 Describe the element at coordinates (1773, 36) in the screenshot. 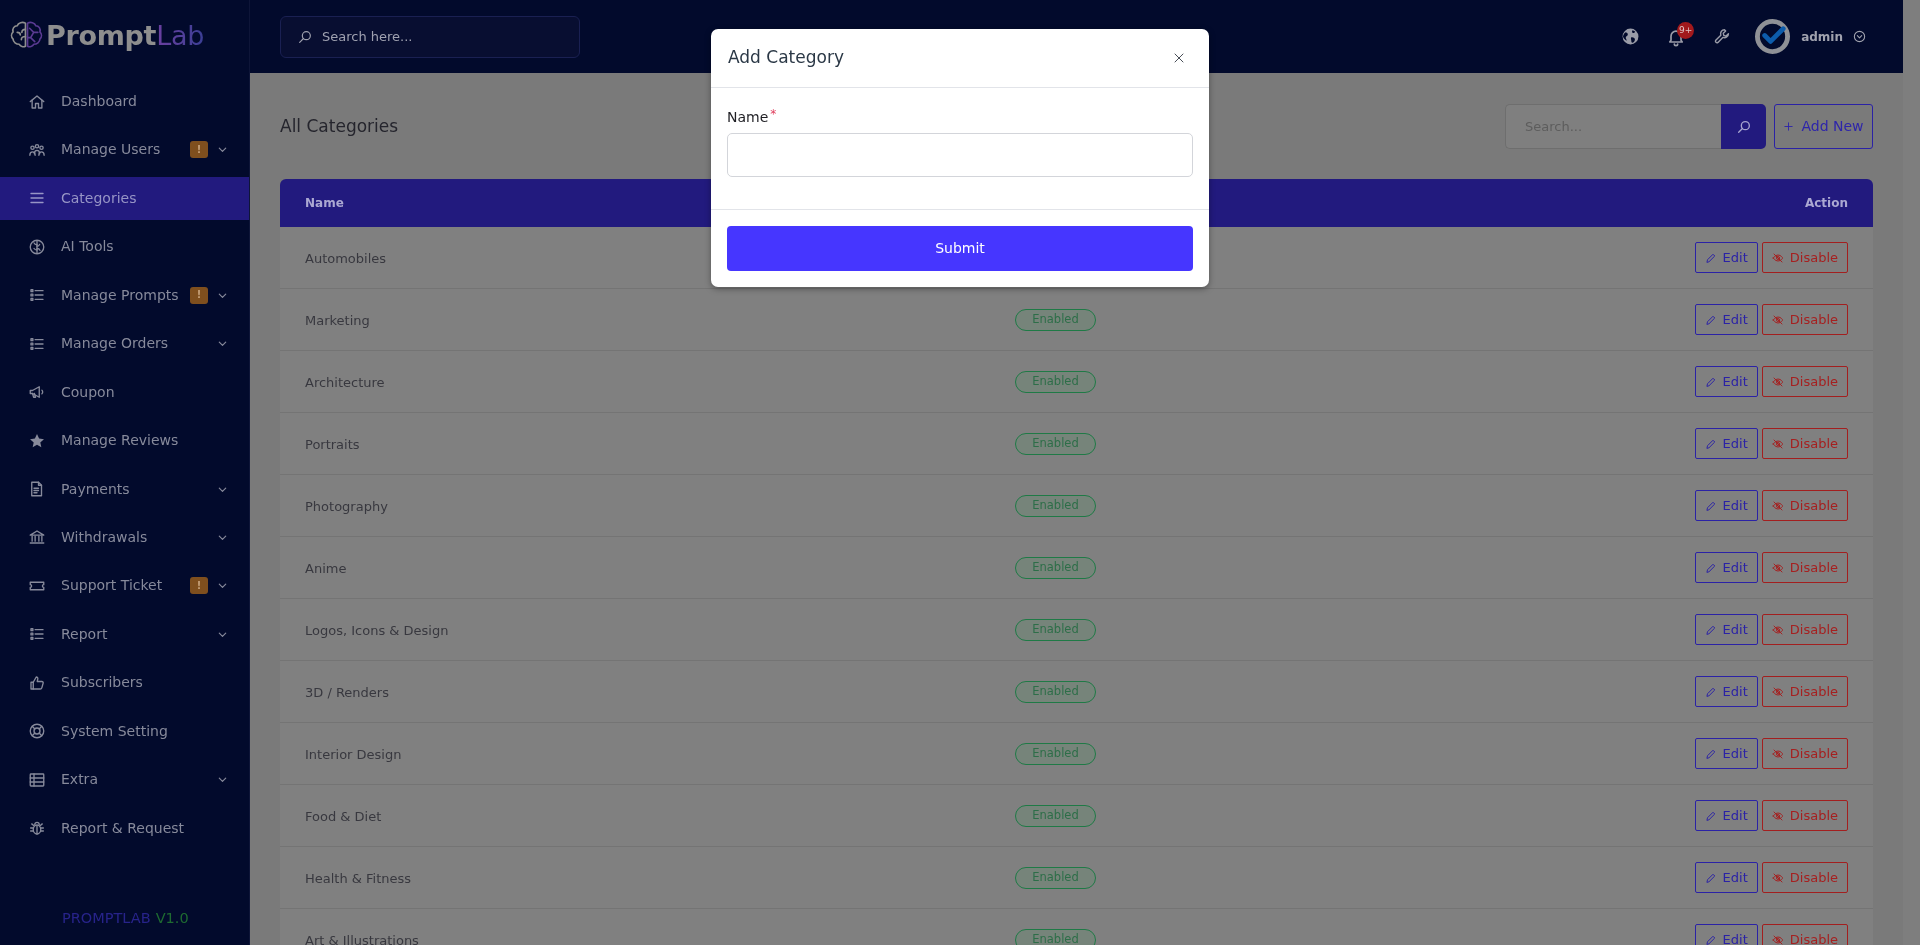

I see `check-circle-icon` at that location.